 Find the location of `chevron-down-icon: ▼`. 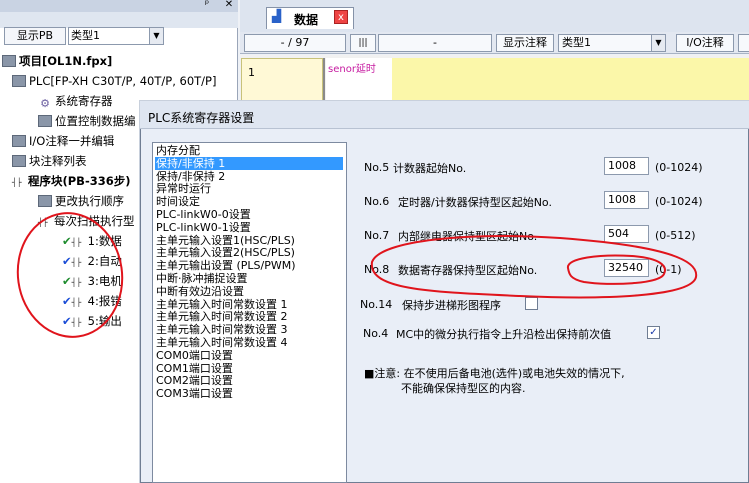

chevron-down-icon: ▼ is located at coordinates (156, 36).